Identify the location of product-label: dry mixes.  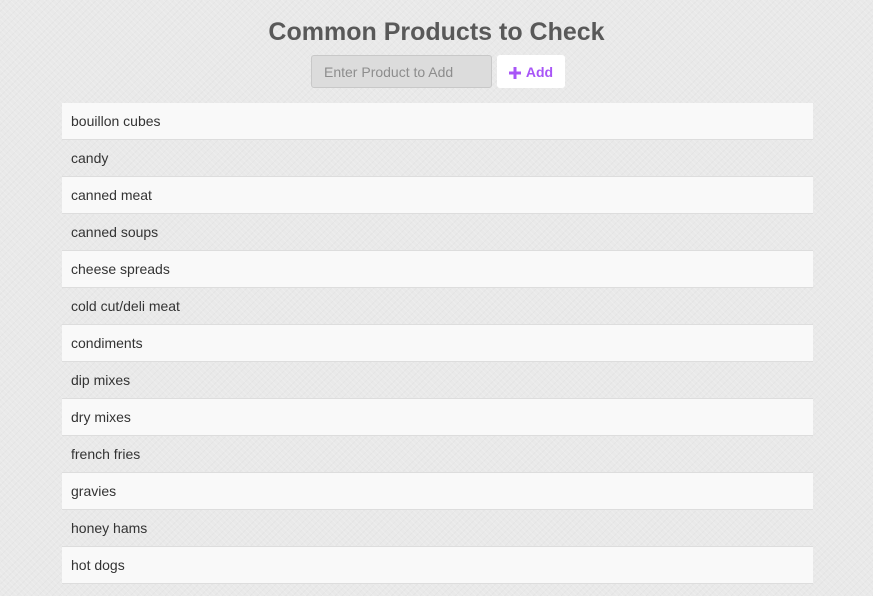
(101, 417).